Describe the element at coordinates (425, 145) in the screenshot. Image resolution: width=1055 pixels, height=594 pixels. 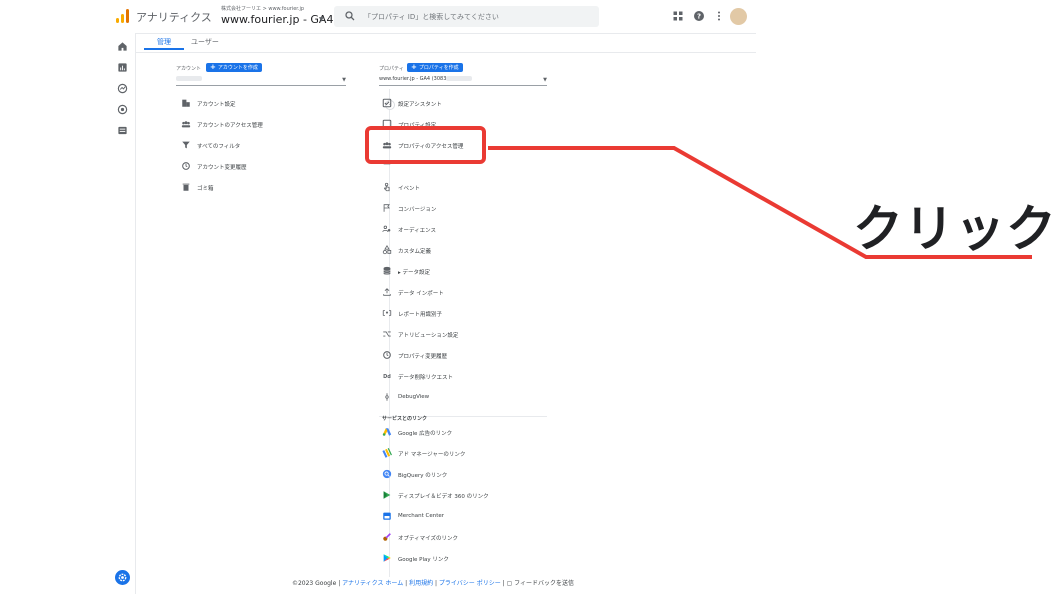
I see `highlight-box` at that location.